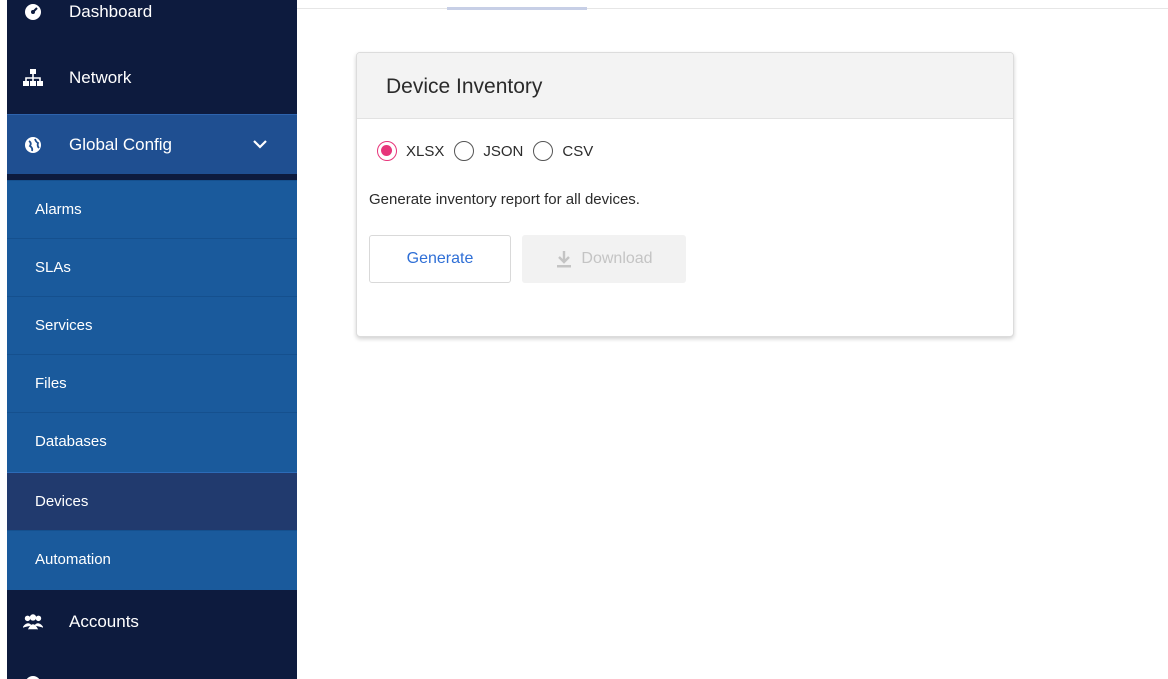 The width and height of the screenshot is (1168, 679). Describe the element at coordinates (440, 259) in the screenshot. I see `generate-button: Generate` at that location.